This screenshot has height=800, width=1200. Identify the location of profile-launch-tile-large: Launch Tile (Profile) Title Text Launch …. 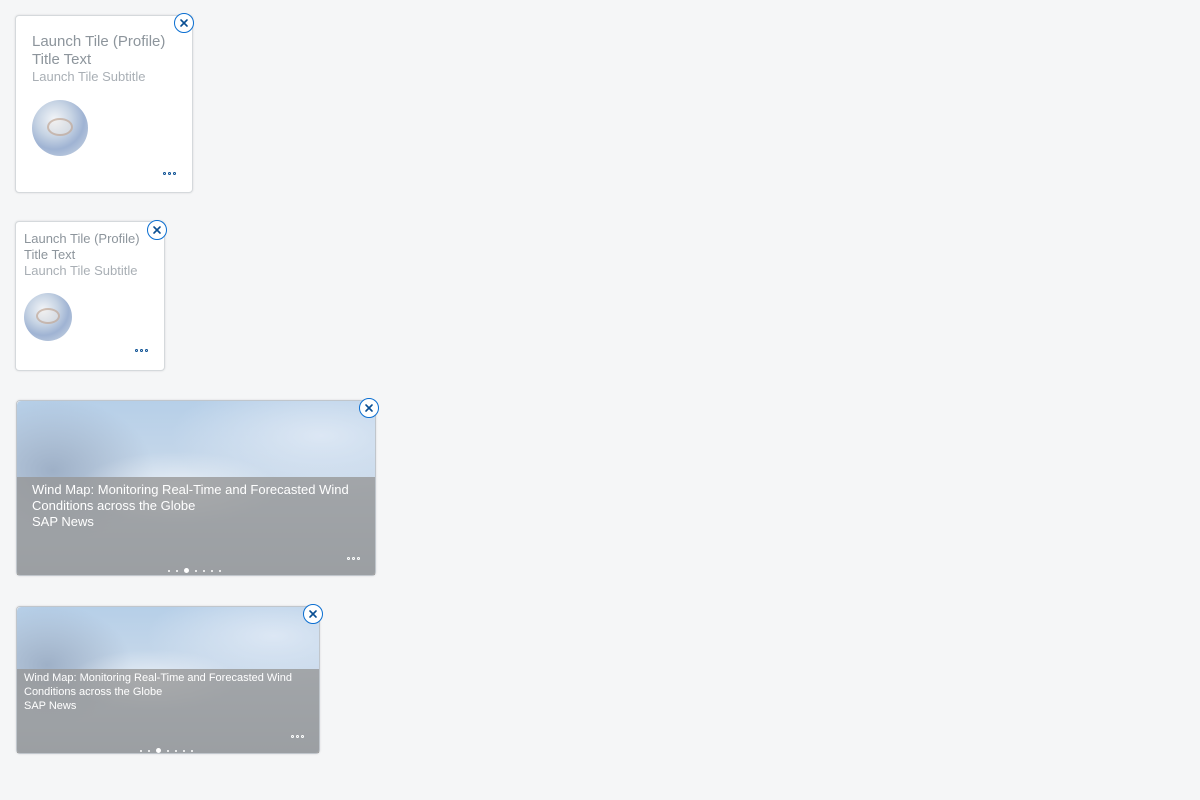
(104, 103).